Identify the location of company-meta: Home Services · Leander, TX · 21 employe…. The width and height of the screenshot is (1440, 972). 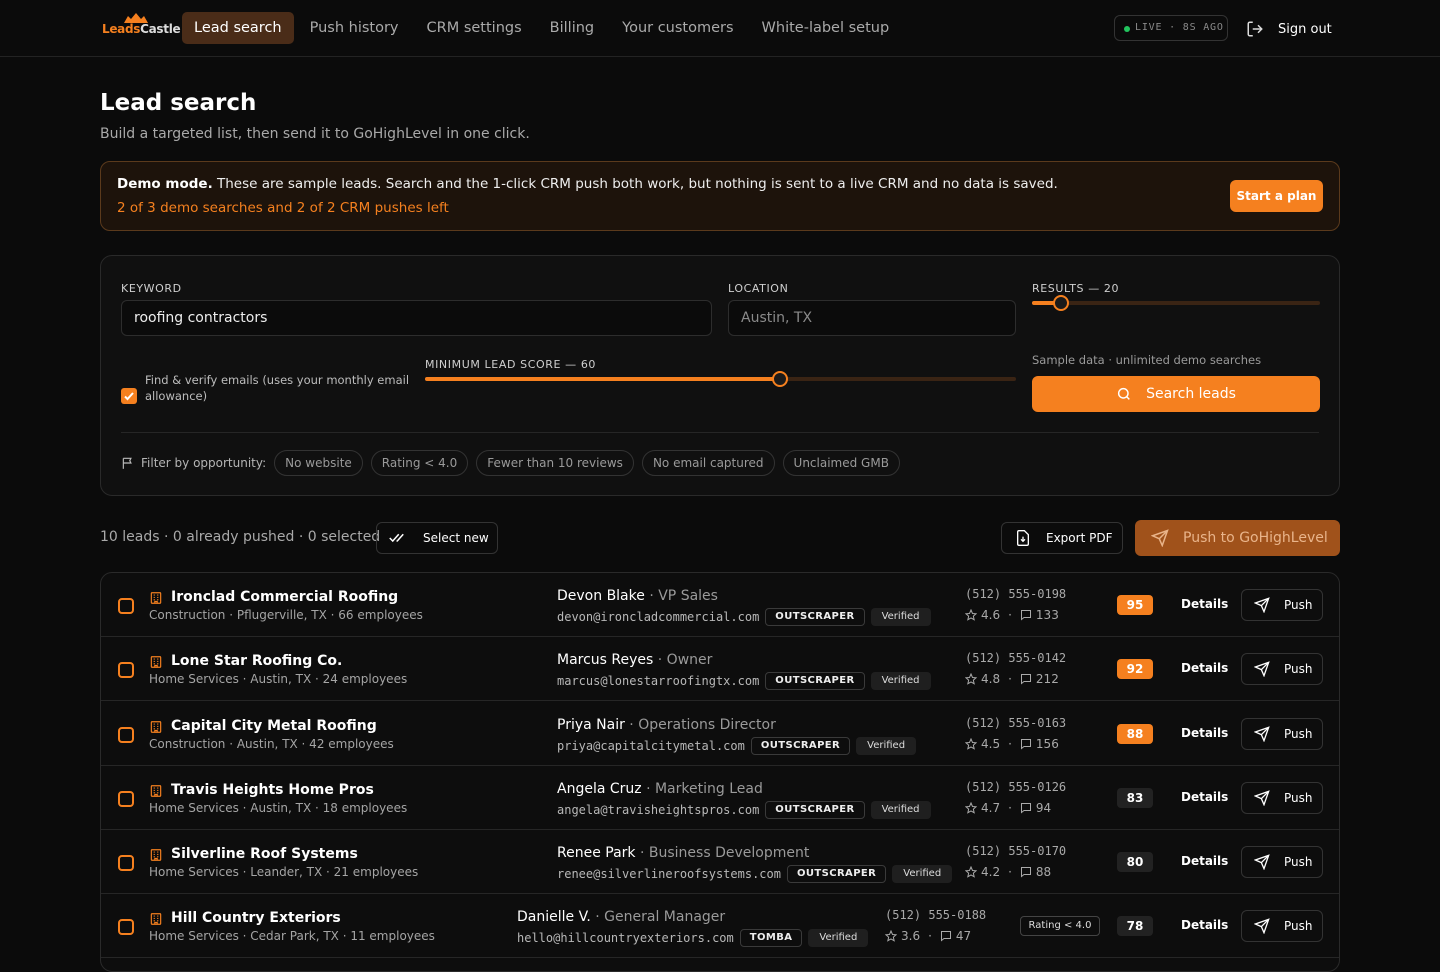
(284, 872).